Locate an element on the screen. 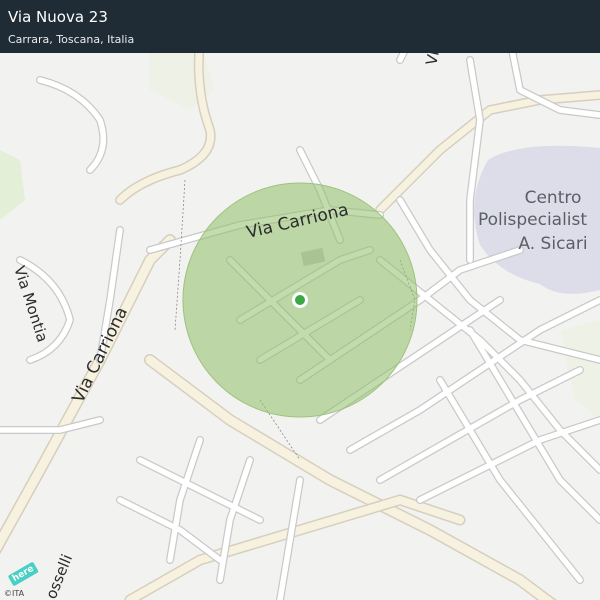  location-dot is located at coordinates (300, 300).